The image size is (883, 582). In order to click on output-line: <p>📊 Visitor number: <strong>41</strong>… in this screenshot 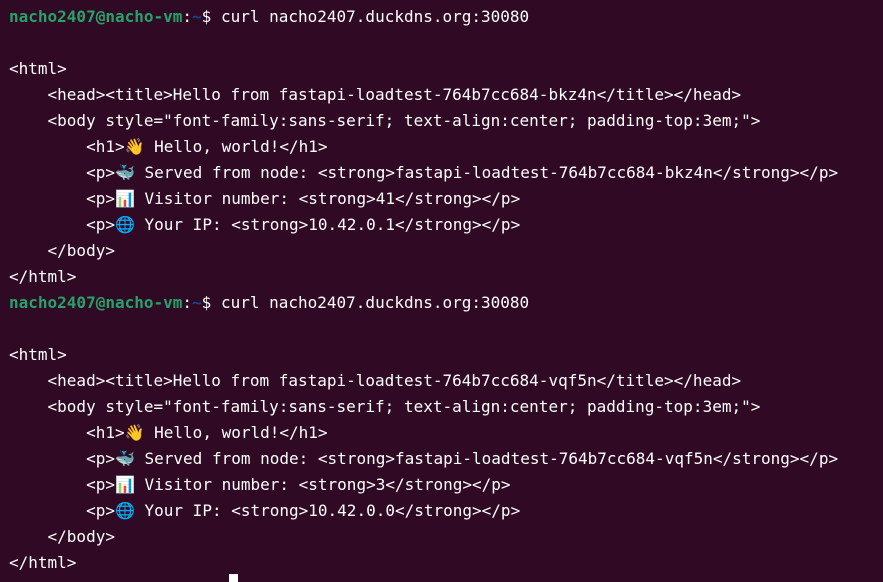, I will do `click(265, 198)`.